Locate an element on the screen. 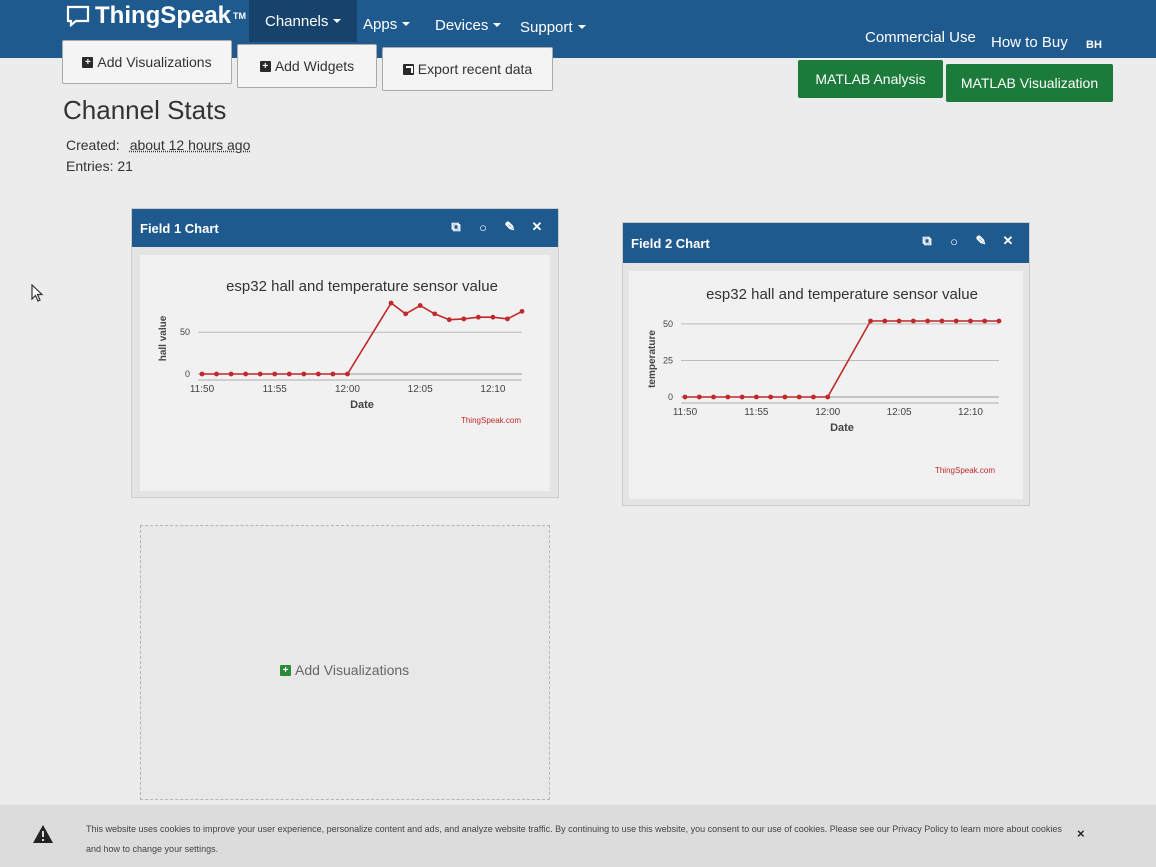 Image resolution: width=1156 pixels, height=867 pixels. nav-apps: Apps is located at coordinates (387, 24).